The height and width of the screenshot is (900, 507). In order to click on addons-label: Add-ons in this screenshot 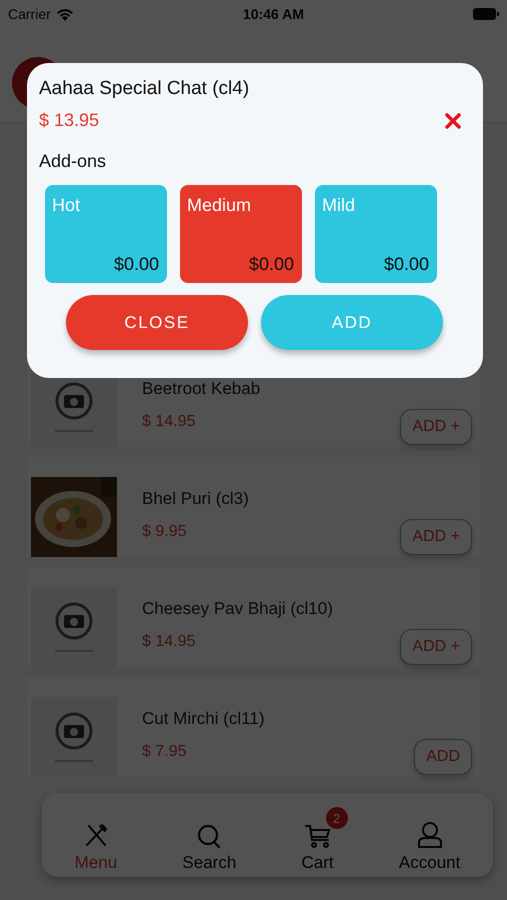, I will do `click(73, 161)`.